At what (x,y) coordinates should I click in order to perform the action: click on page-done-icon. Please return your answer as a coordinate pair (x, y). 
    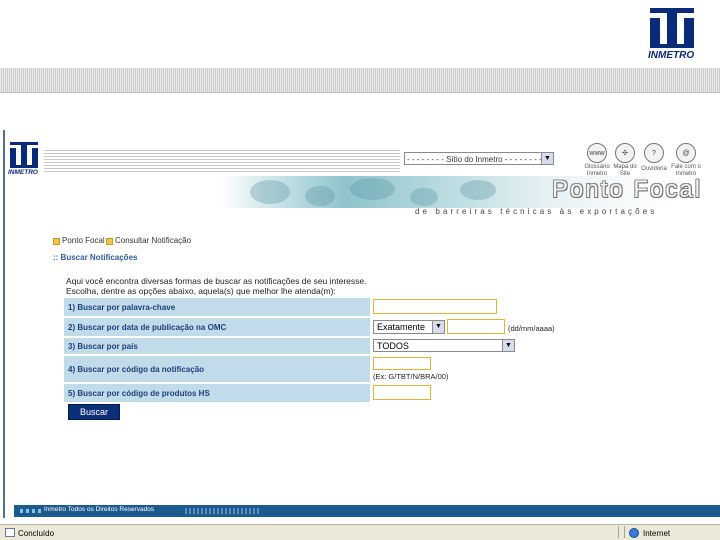
    Looking at the image, I should click on (10, 532).